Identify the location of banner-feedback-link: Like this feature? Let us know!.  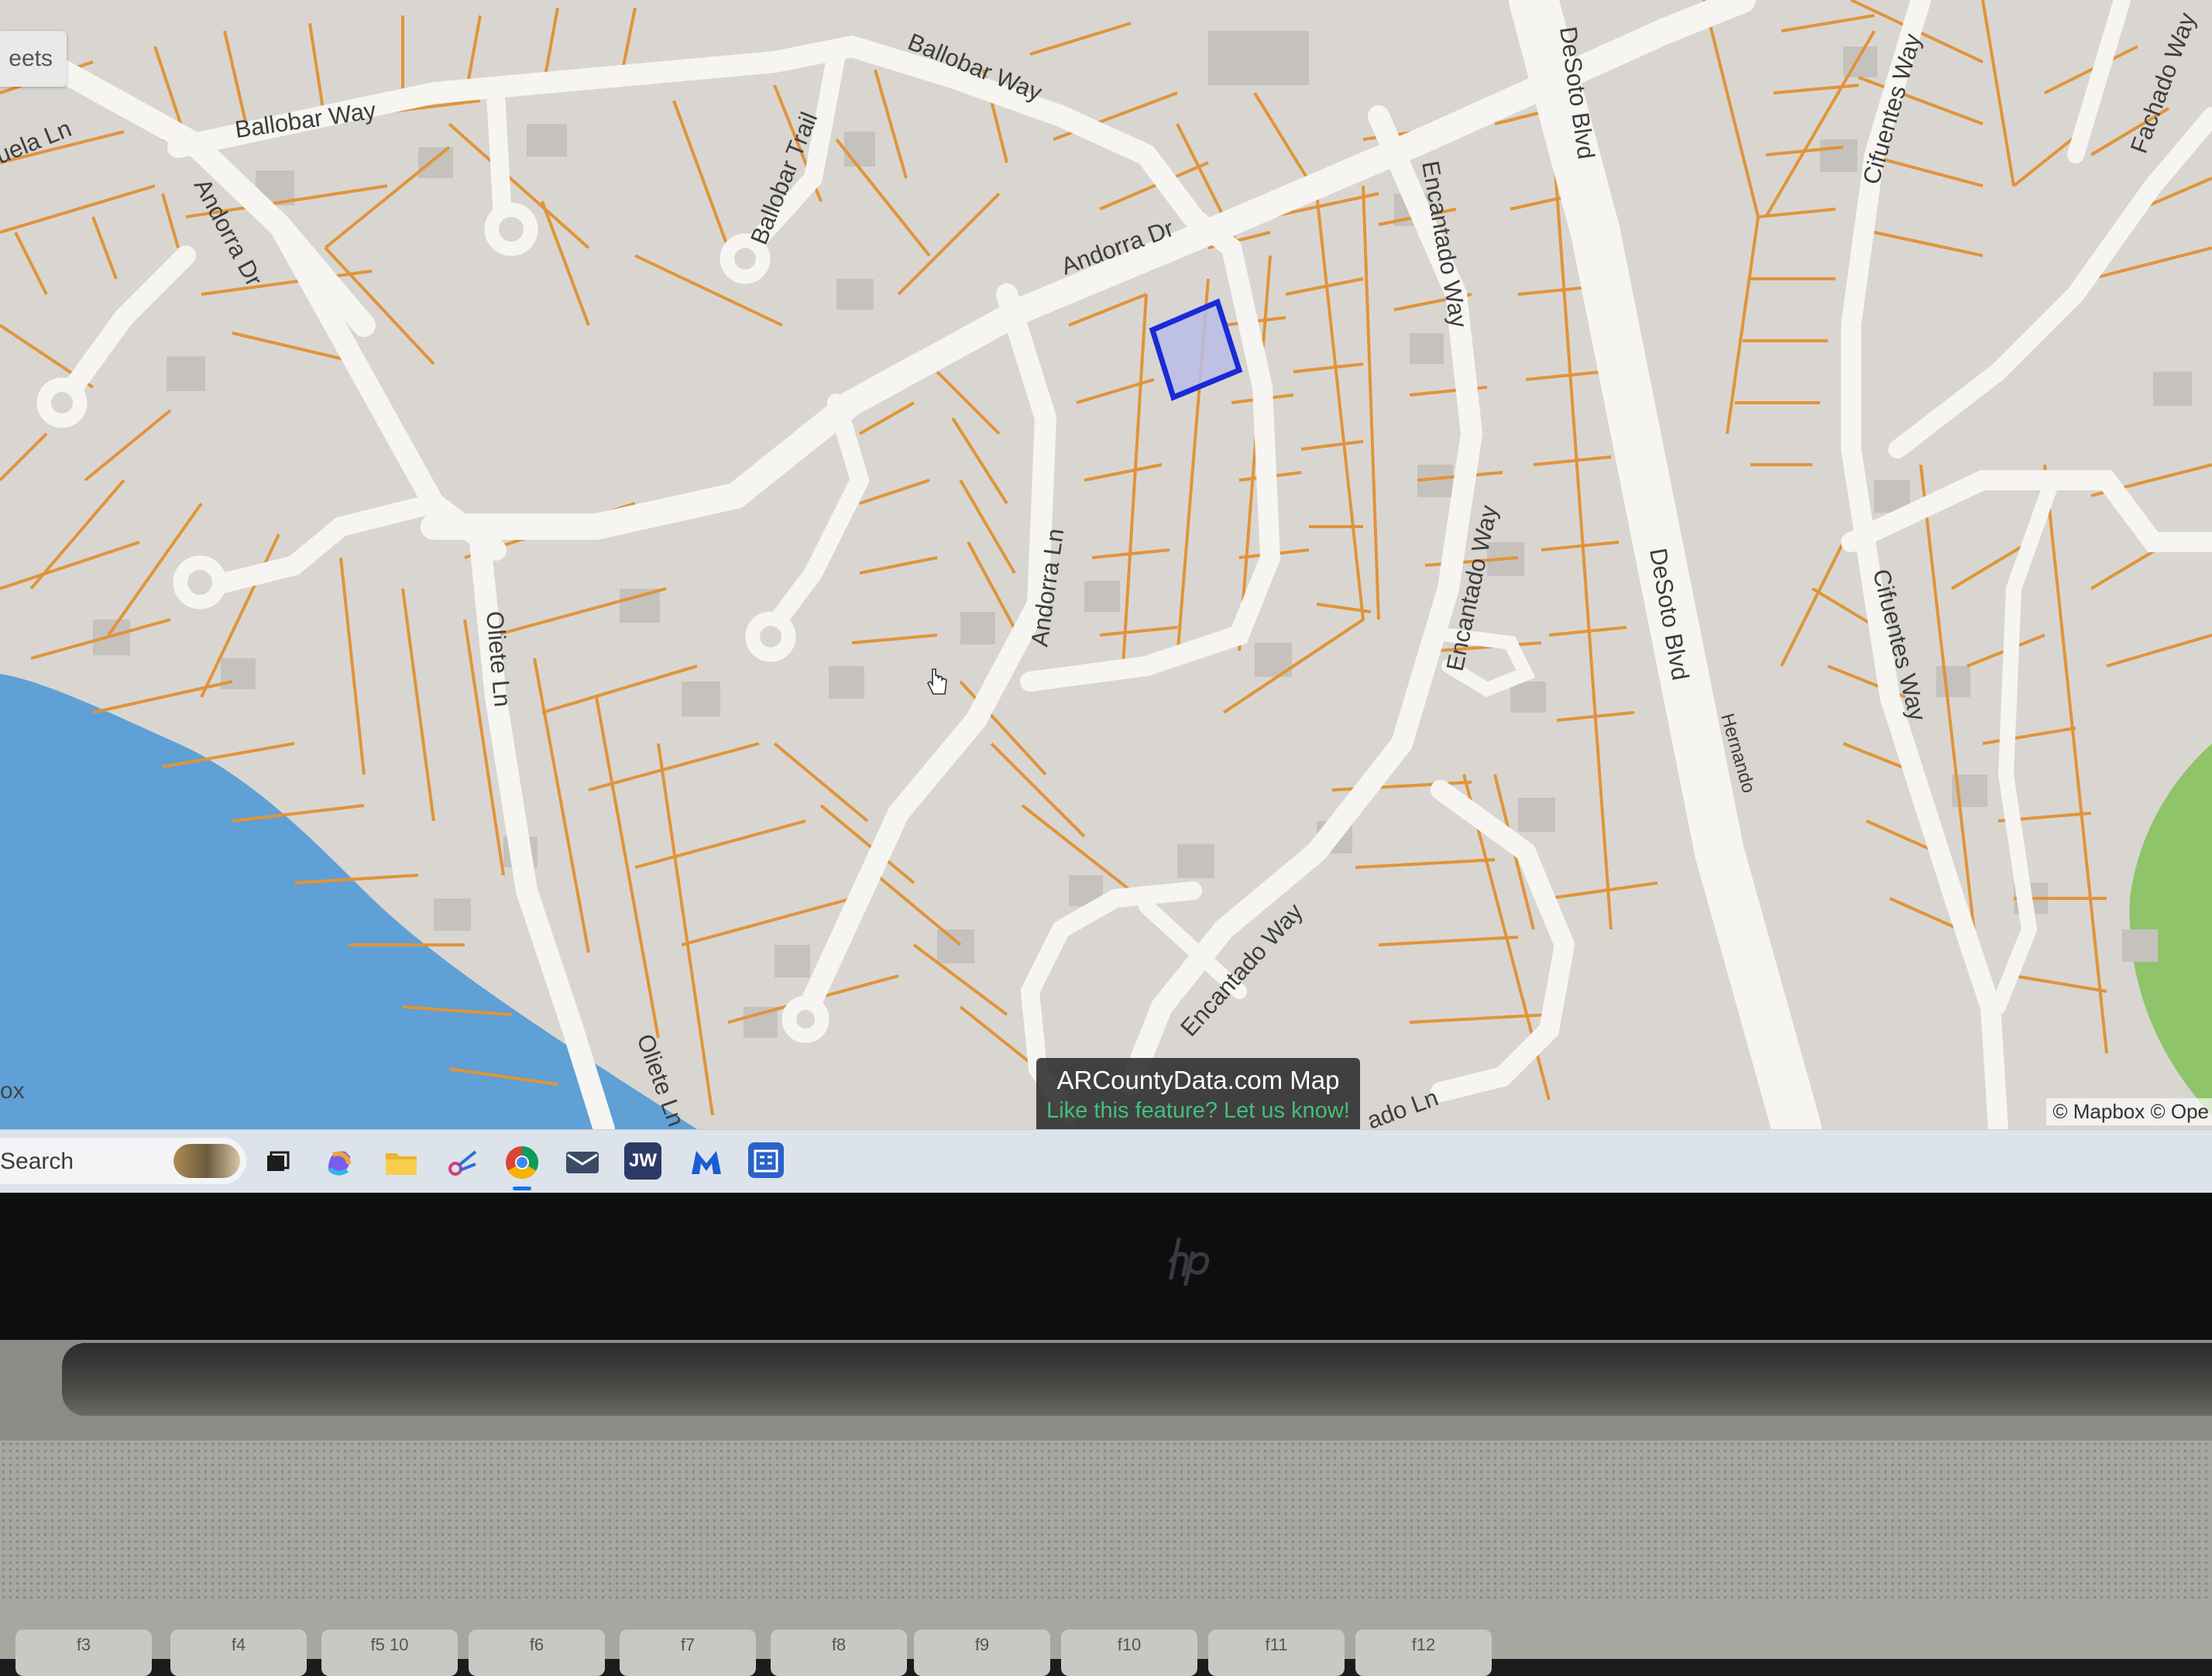
(1198, 1111).